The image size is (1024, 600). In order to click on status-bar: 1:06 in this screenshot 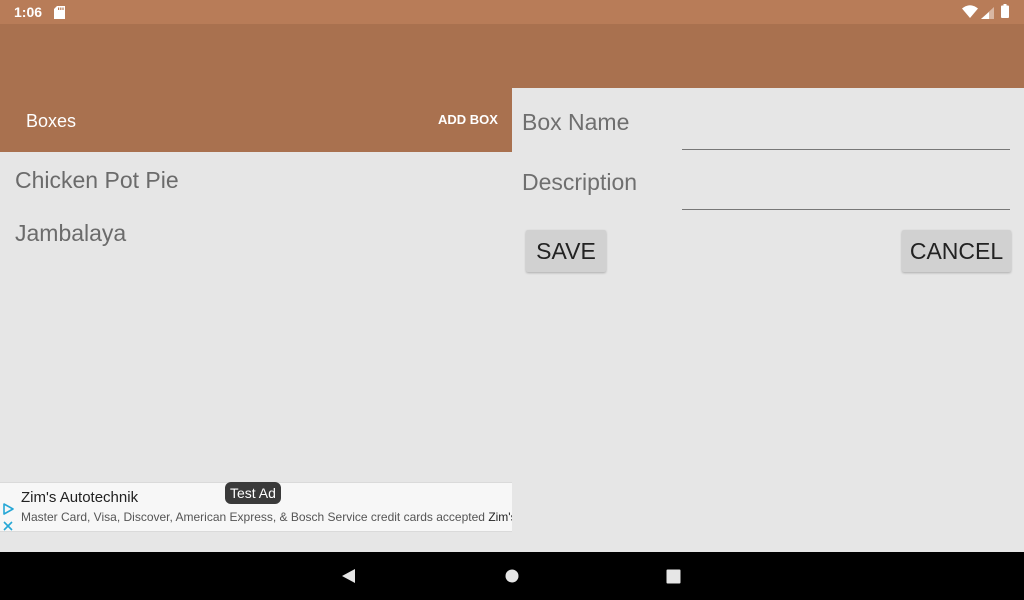, I will do `click(512, 12)`.